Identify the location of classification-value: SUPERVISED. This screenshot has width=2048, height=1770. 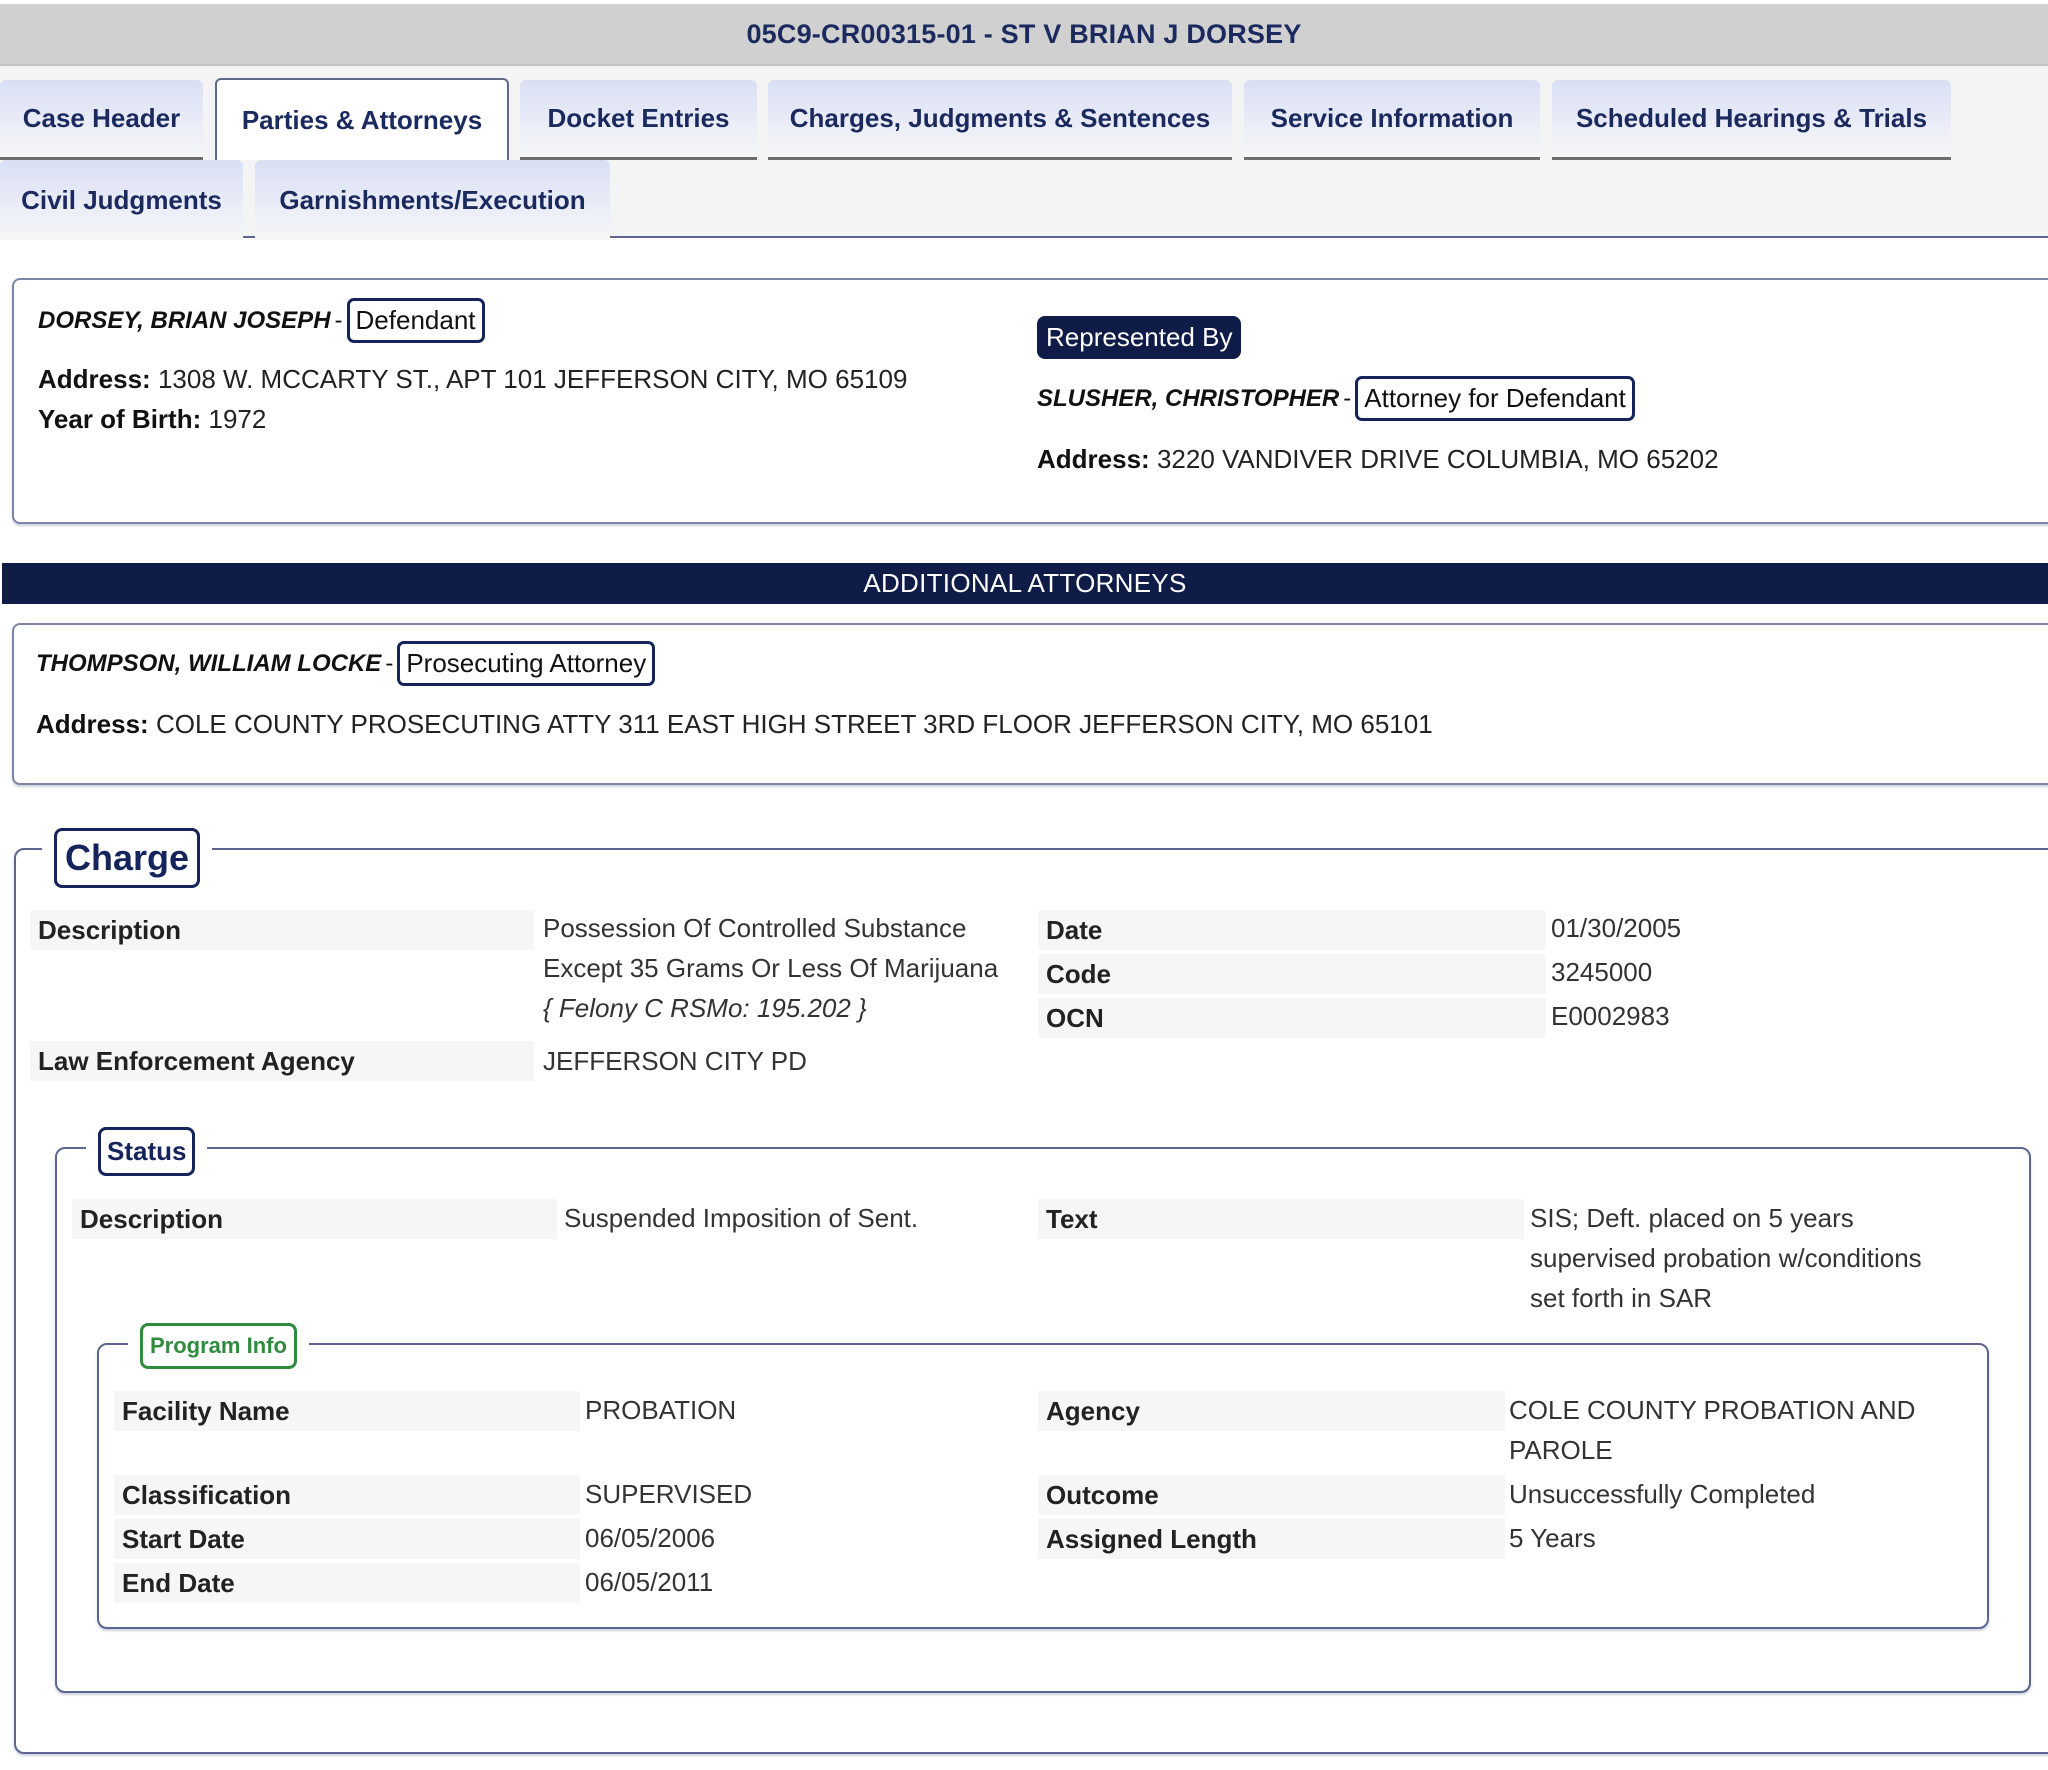
(669, 1494).